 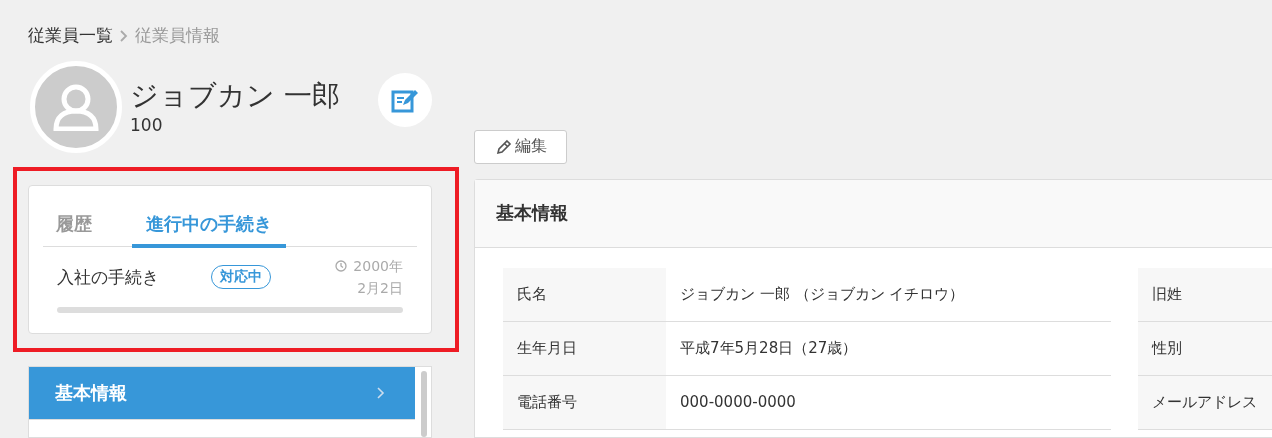 I want to click on edit-icon, so click(x=405, y=100).